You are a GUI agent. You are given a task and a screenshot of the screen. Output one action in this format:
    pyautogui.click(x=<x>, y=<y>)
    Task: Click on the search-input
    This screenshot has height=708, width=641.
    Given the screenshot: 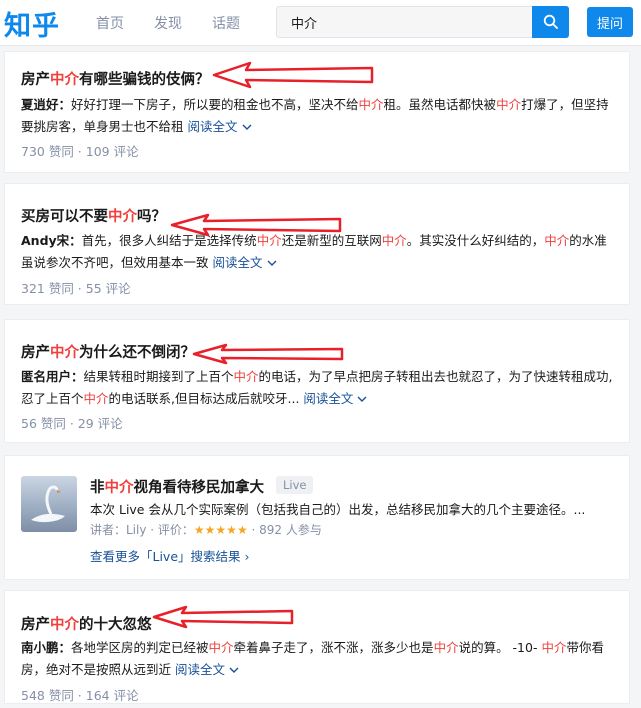 What is the action you would take?
    pyautogui.click(x=405, y=22)
    